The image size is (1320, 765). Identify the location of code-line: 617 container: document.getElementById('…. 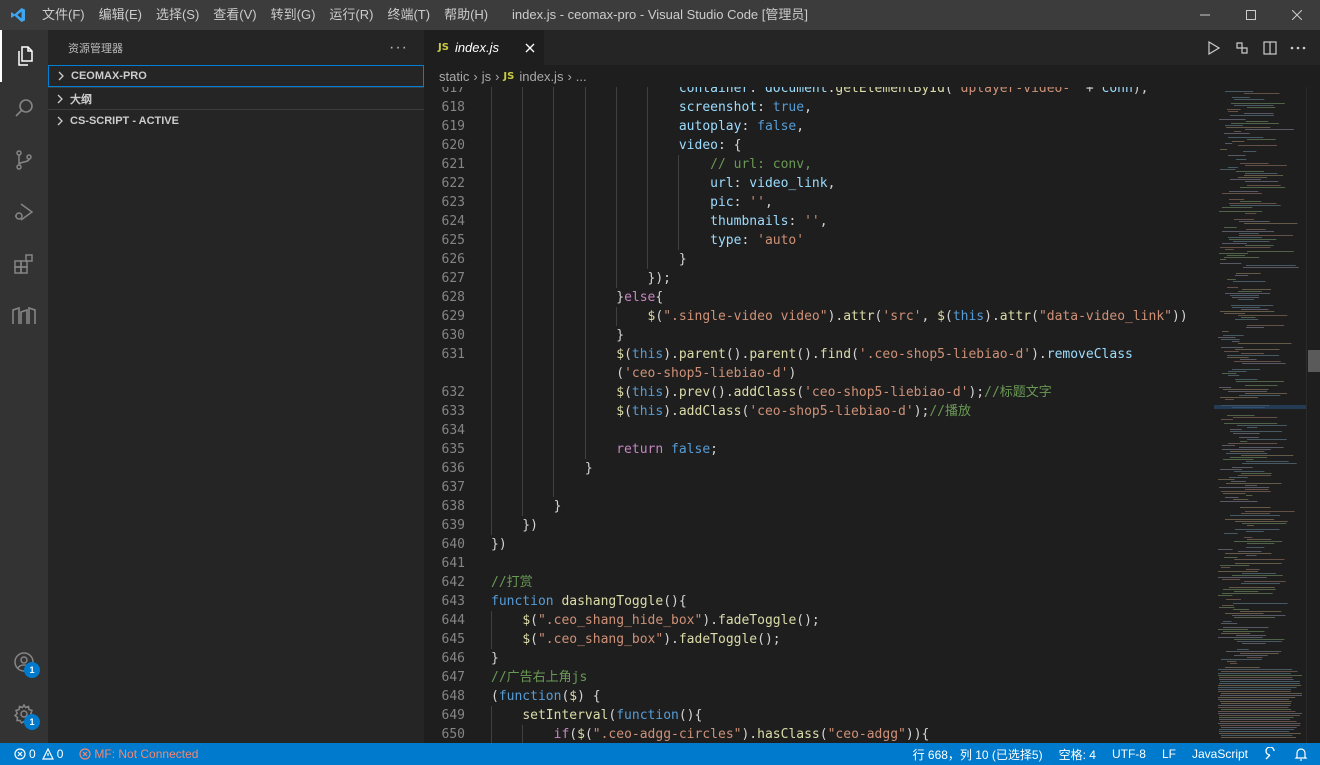
(819, 92).